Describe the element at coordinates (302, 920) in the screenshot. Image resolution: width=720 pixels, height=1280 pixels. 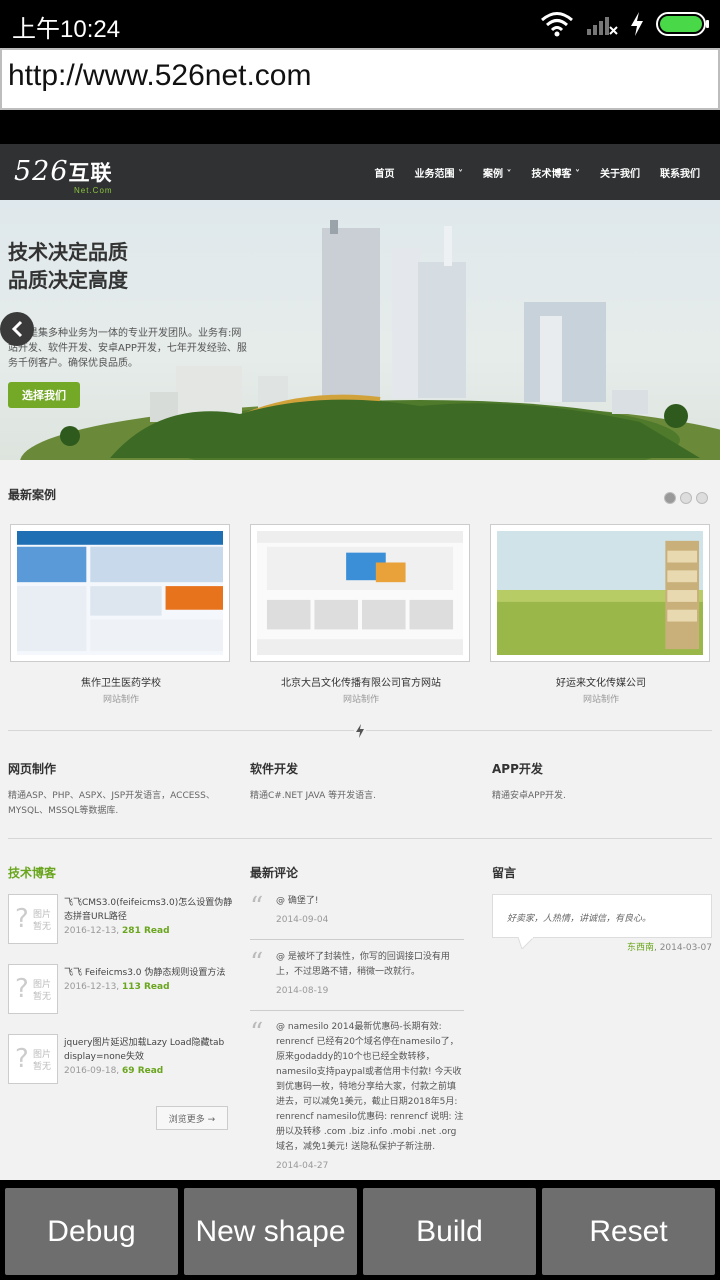
I see `comment-date: 2014-09-04` at that location.